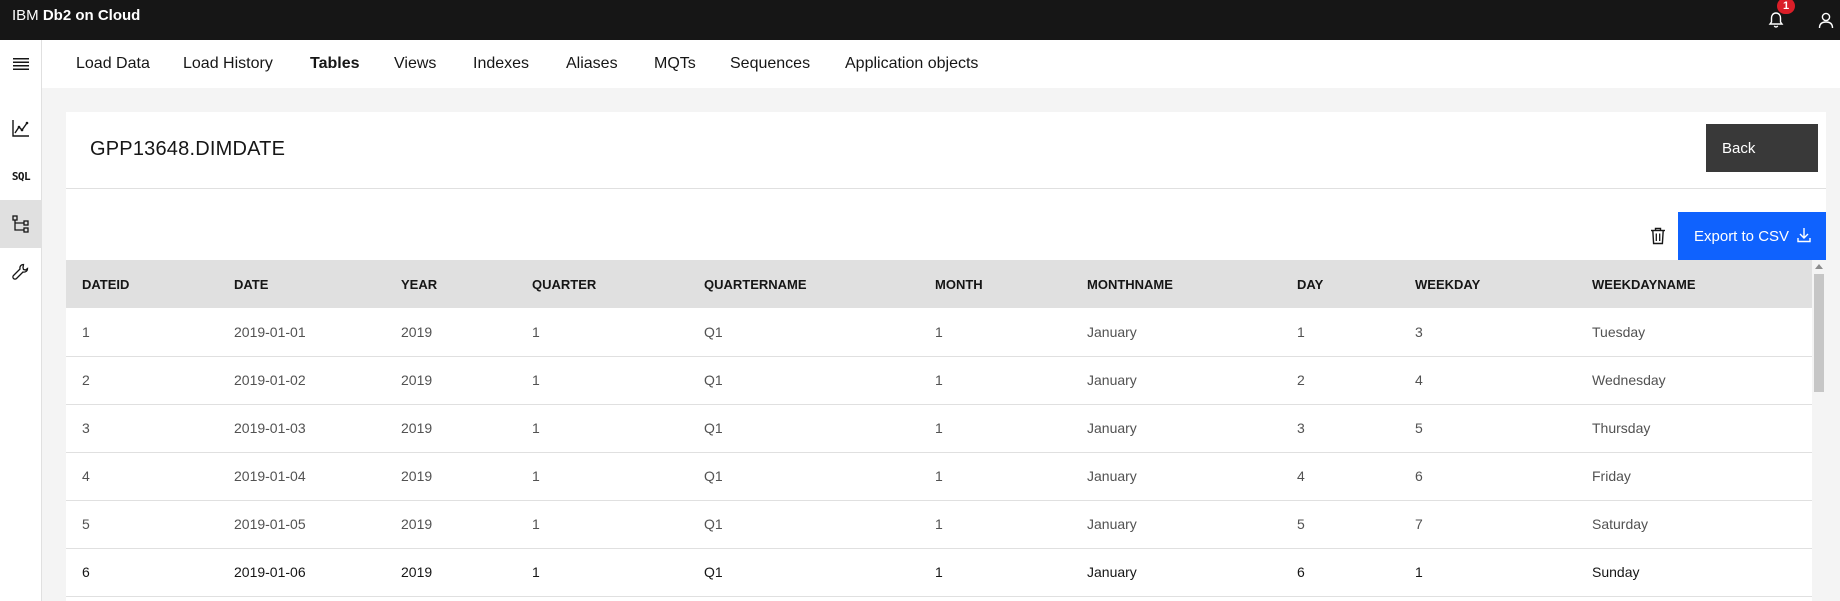 This screenshot has height=601, width=1840. Describe the element at coordinates (1629, 380) in the screenshot. I see `table-cell: Wednesday` at that location.